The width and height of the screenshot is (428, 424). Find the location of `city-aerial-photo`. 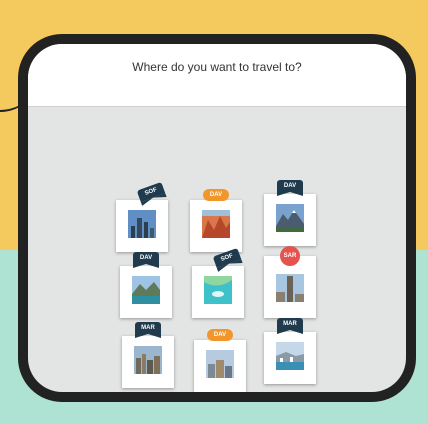

city-aerial-photo is located at coordinates (148, 360).